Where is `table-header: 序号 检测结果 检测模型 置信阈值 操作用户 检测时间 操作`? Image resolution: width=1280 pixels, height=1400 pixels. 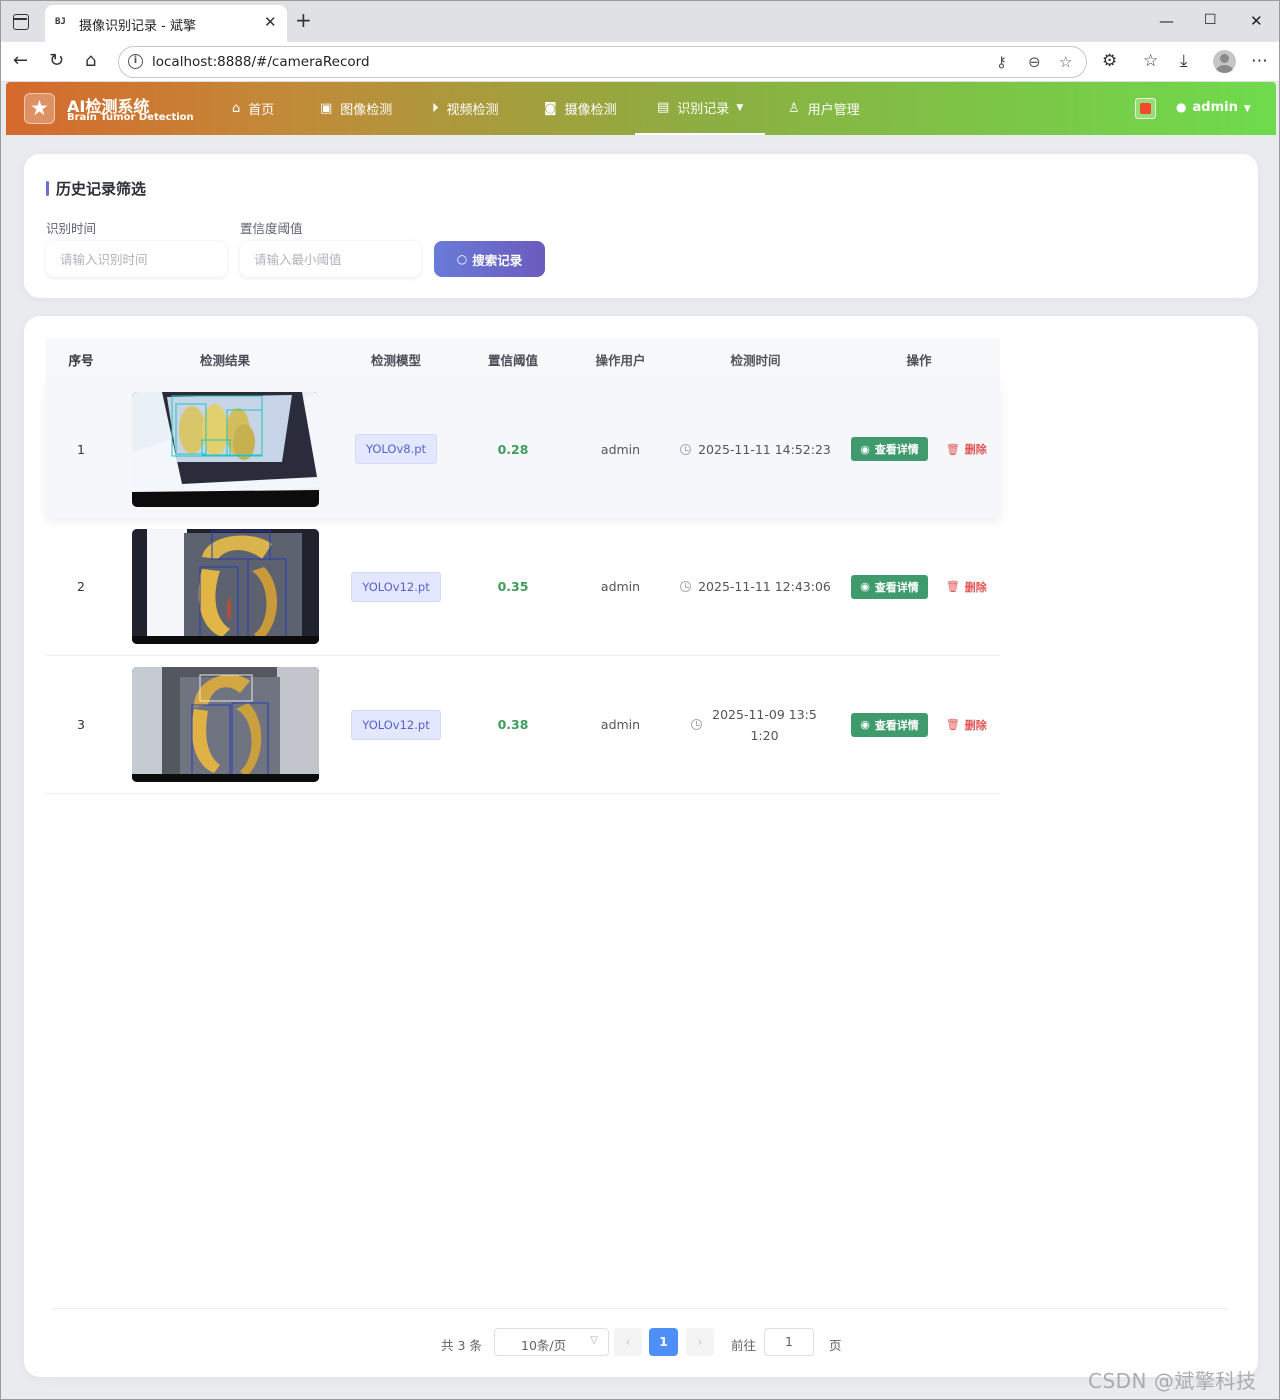
table-header: 序号 检测结果 检测模型 置信阈值 操作用户 检测时间 操作 is located at coordinates (523, 359).